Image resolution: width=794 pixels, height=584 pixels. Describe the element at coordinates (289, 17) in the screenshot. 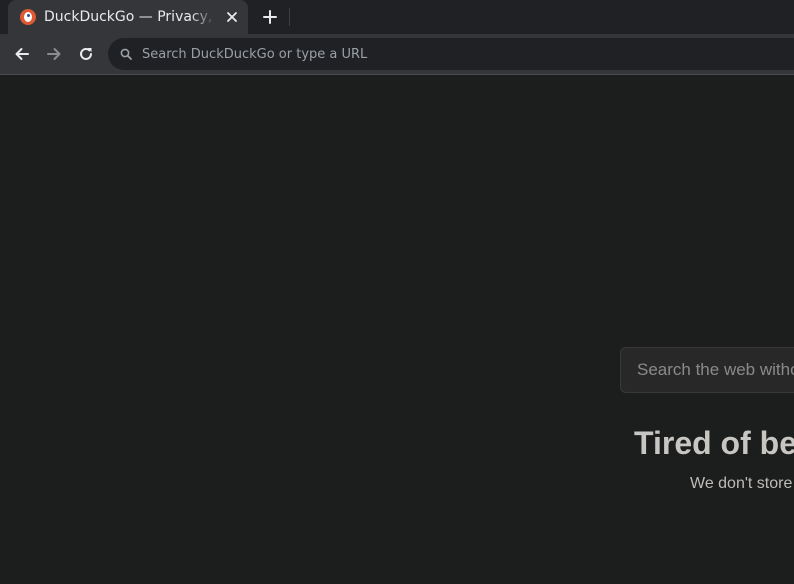

I see `tab-separator` at that location.